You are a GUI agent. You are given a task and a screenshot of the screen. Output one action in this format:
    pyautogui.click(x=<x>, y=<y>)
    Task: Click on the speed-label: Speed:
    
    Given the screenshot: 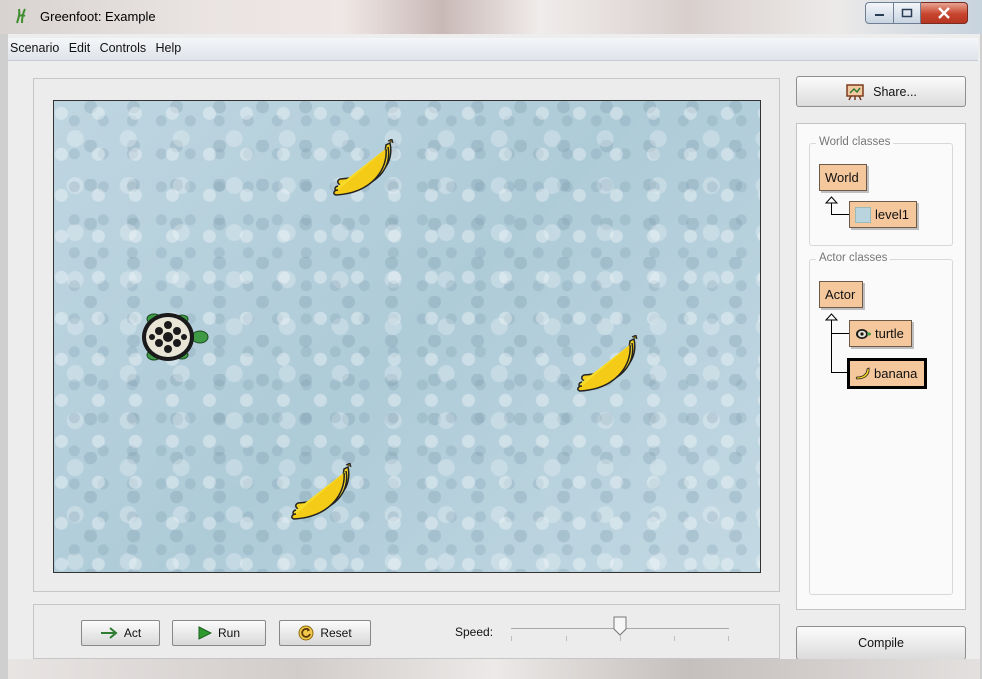 What is the action you would take?
    pyautogui.click(x=474, y=632)
    